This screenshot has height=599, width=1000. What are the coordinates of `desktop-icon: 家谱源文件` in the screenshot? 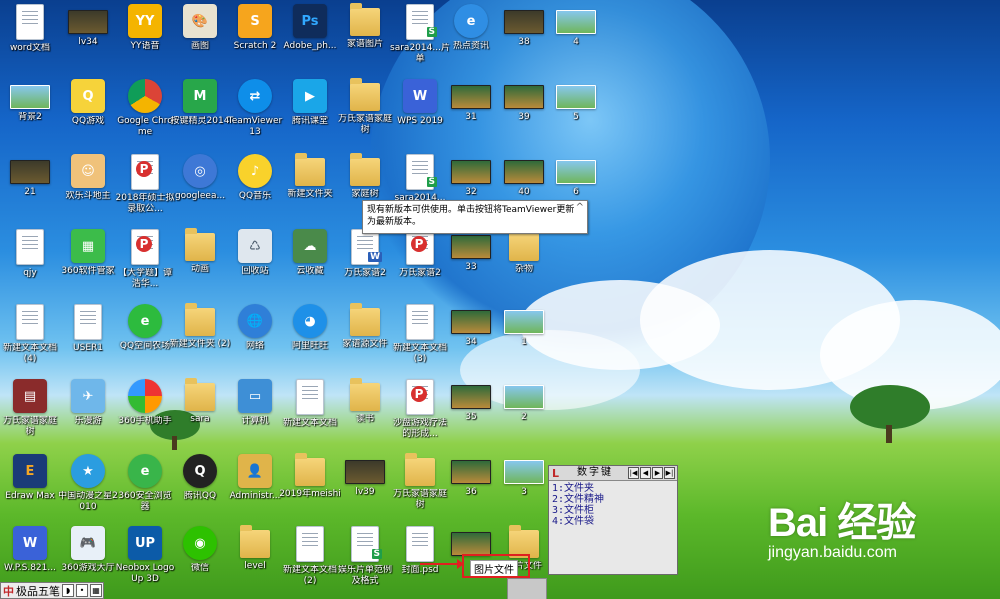 It's located at (365, 337).